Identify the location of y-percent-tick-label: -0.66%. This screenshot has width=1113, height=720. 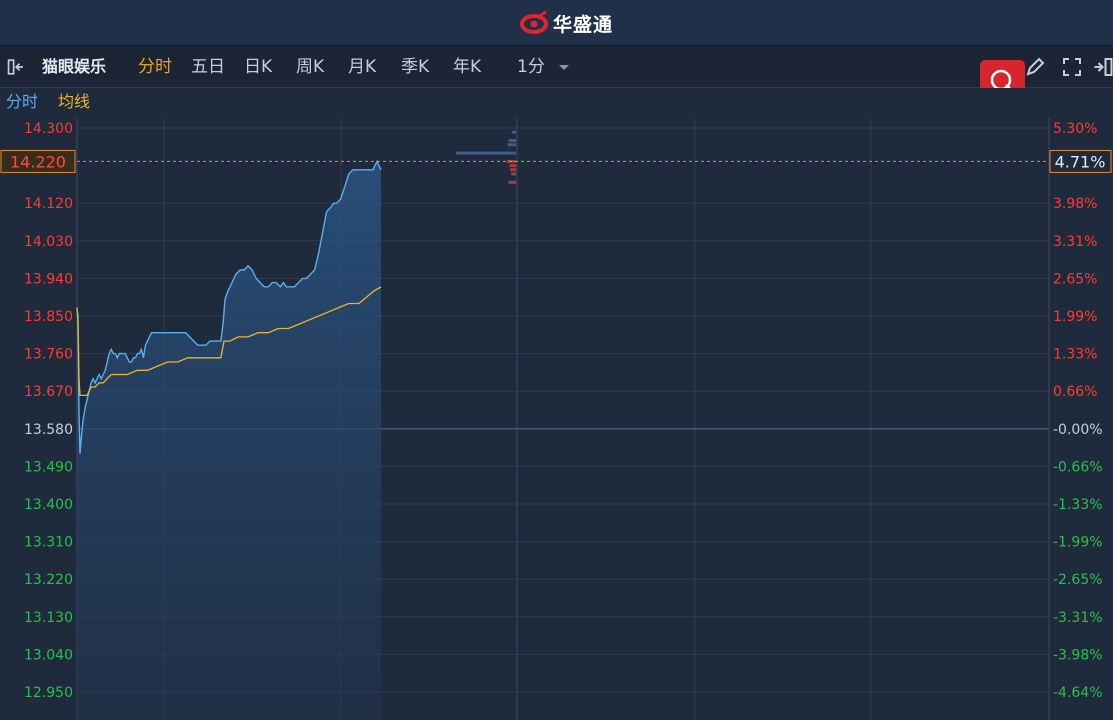
(1078, 467).